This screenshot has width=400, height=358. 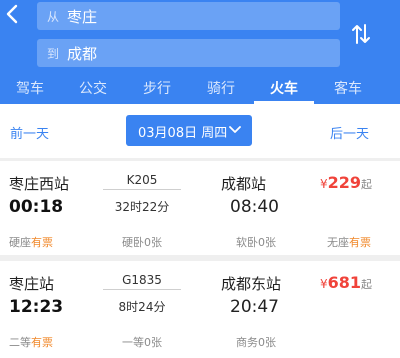 I want to click on price: ¥229起, so click(x=346, y=182).